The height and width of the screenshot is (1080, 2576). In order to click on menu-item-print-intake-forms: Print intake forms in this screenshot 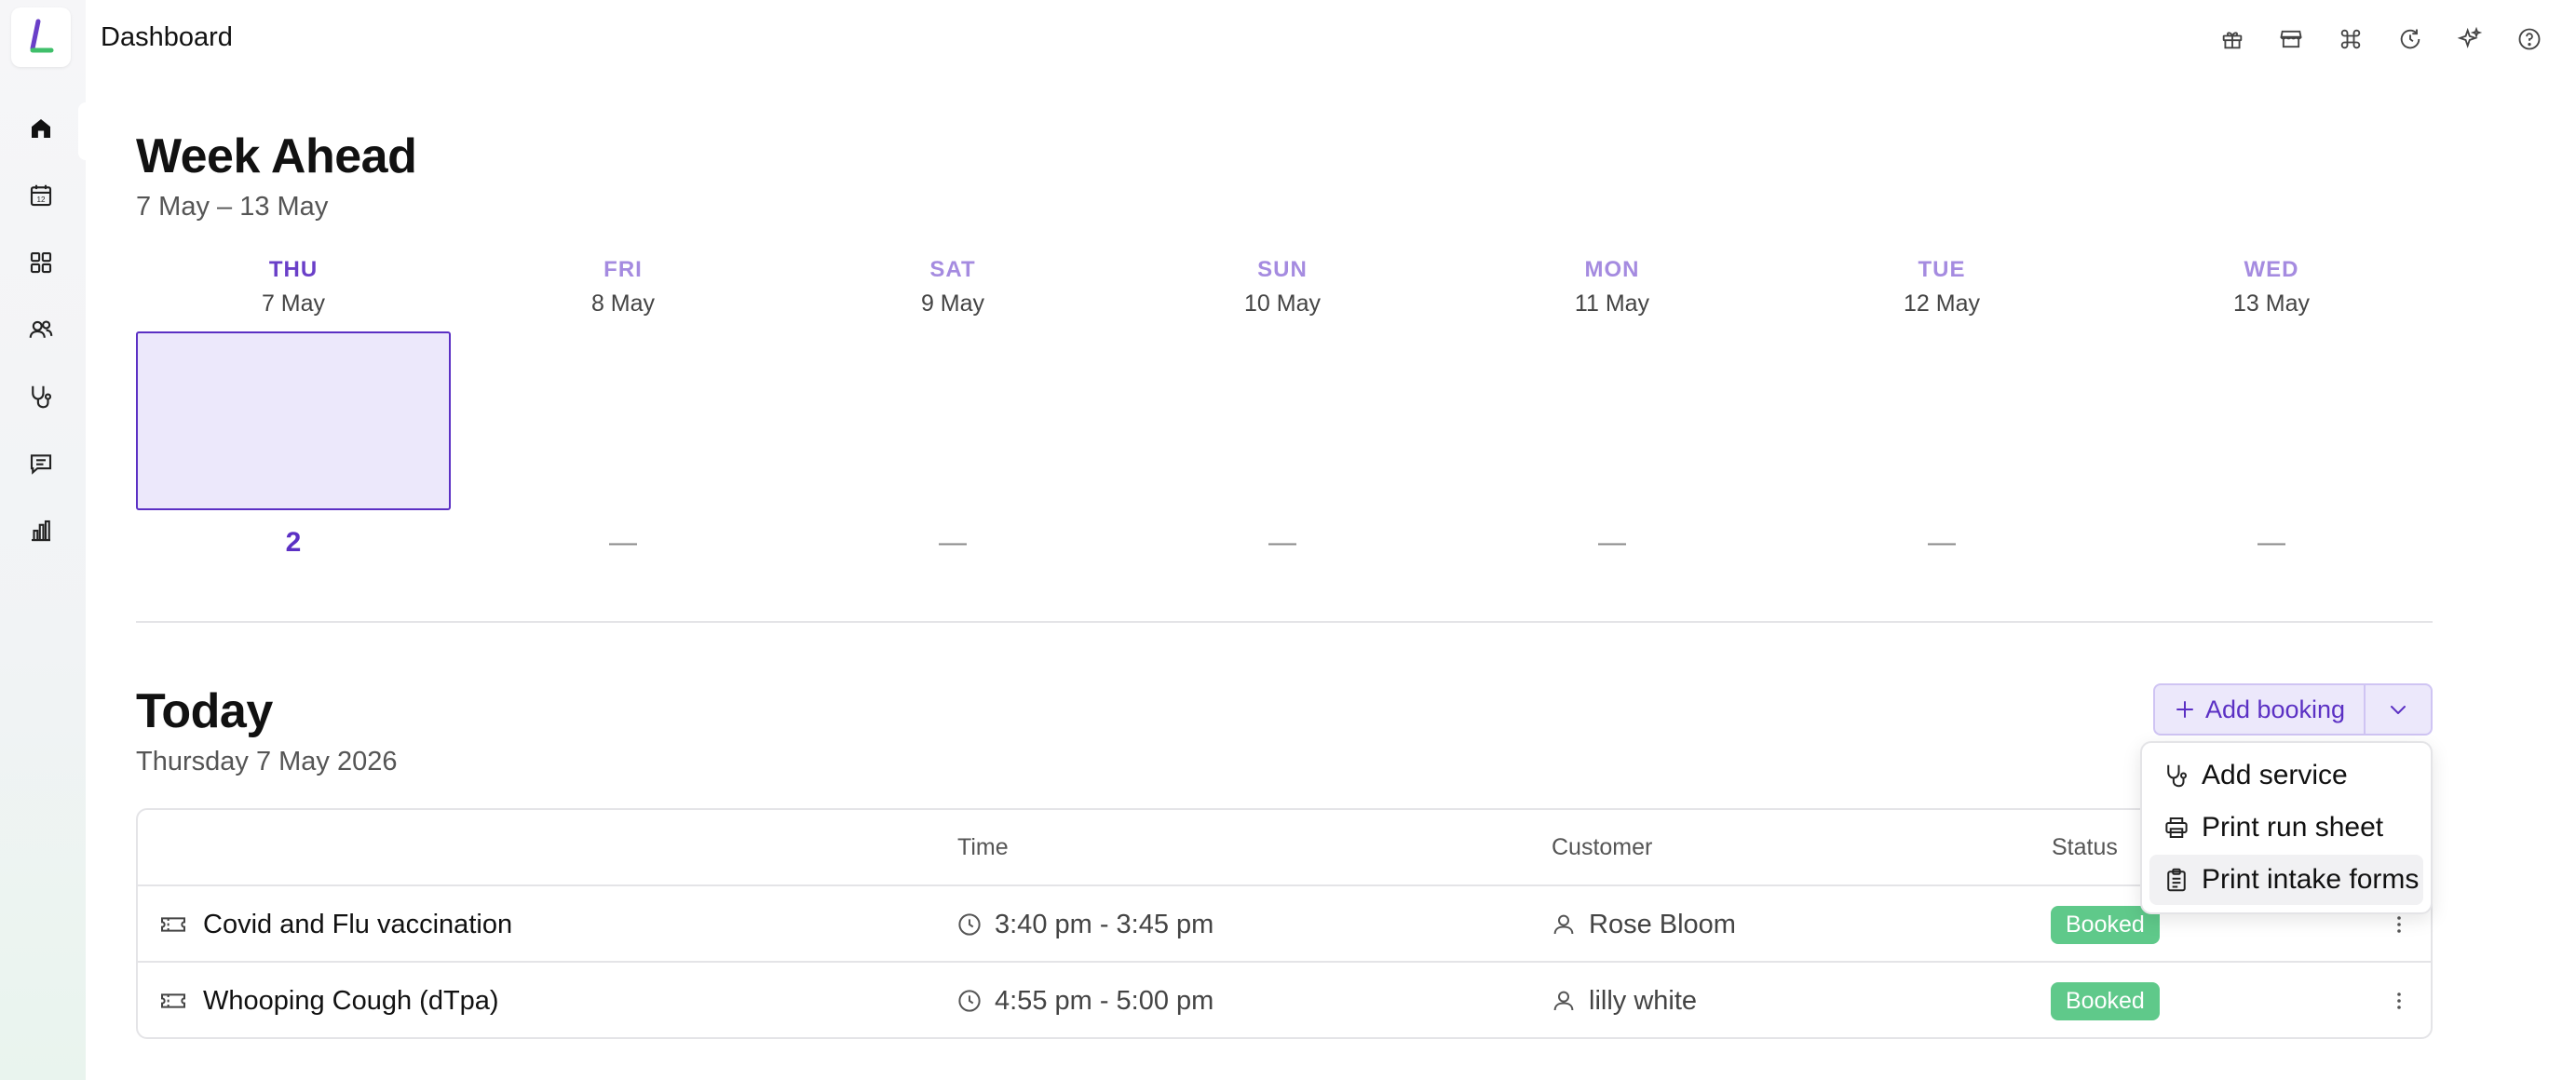, I will do `click(2286, 880)`.